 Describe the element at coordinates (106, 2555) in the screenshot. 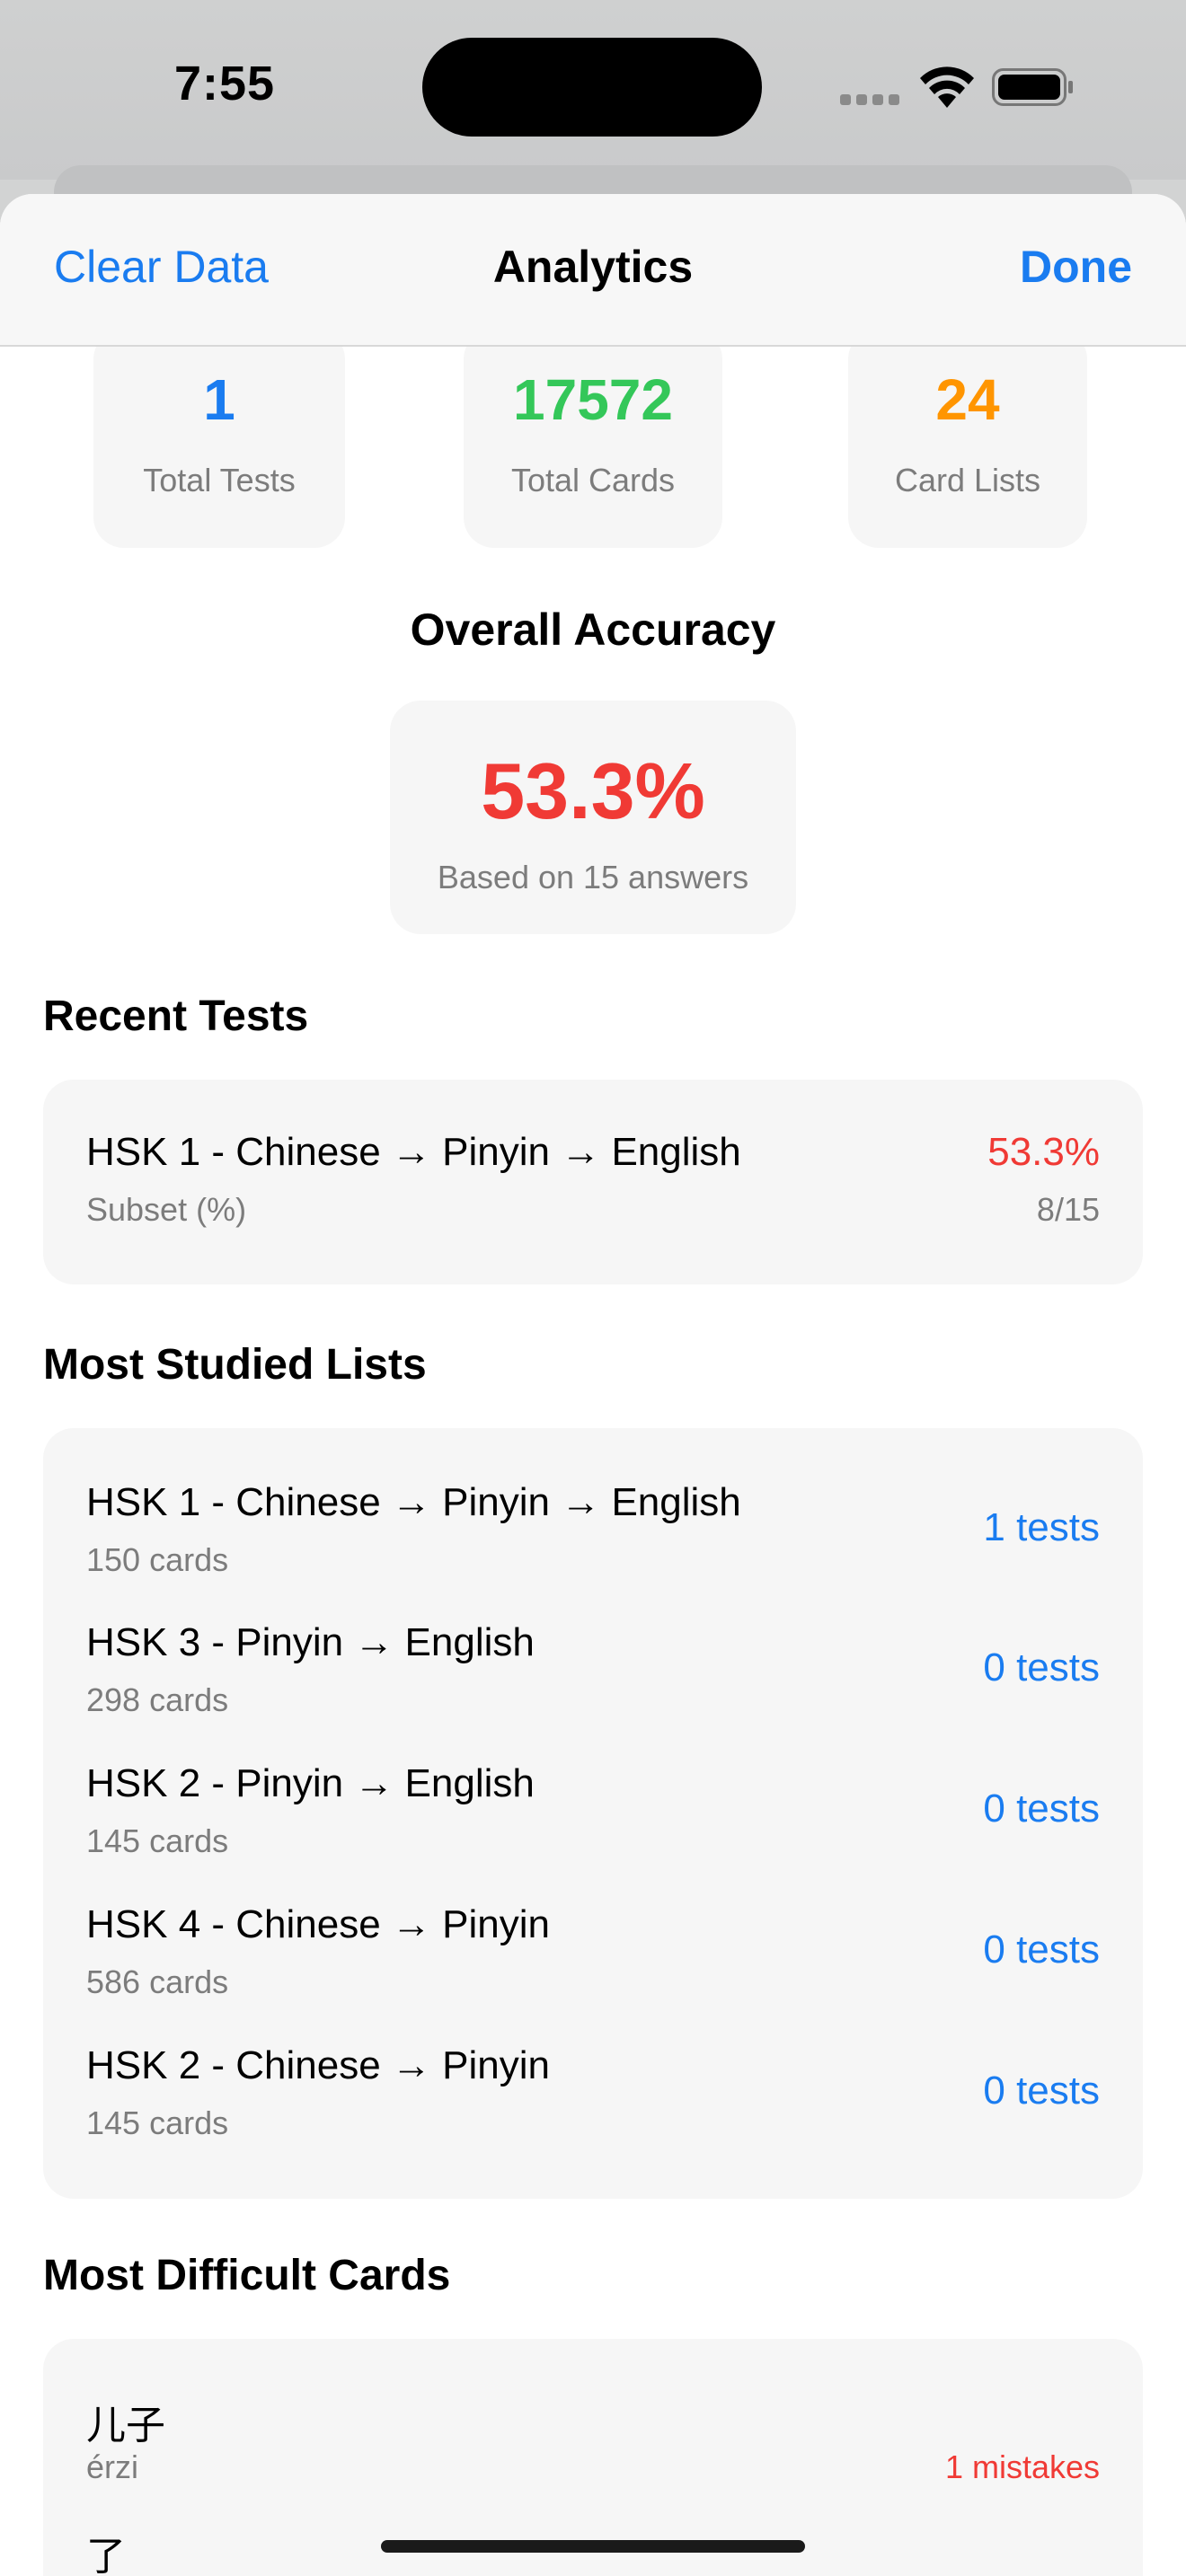

I see `difficult-card-word: 了` at that location.